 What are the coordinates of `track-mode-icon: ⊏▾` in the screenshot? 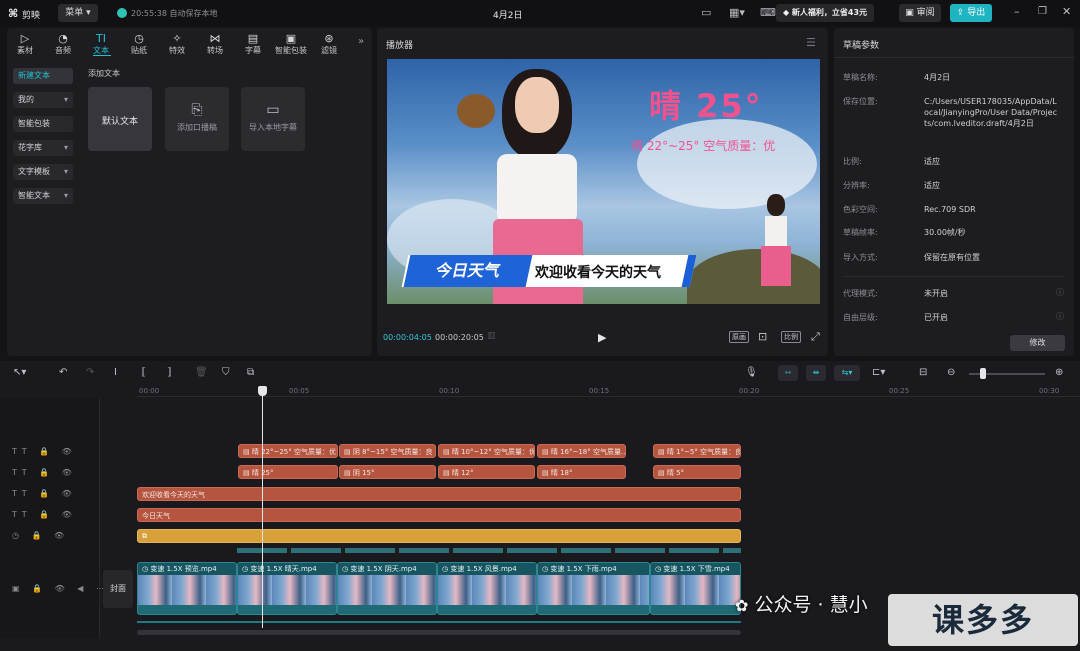 It's located at (878, 372).